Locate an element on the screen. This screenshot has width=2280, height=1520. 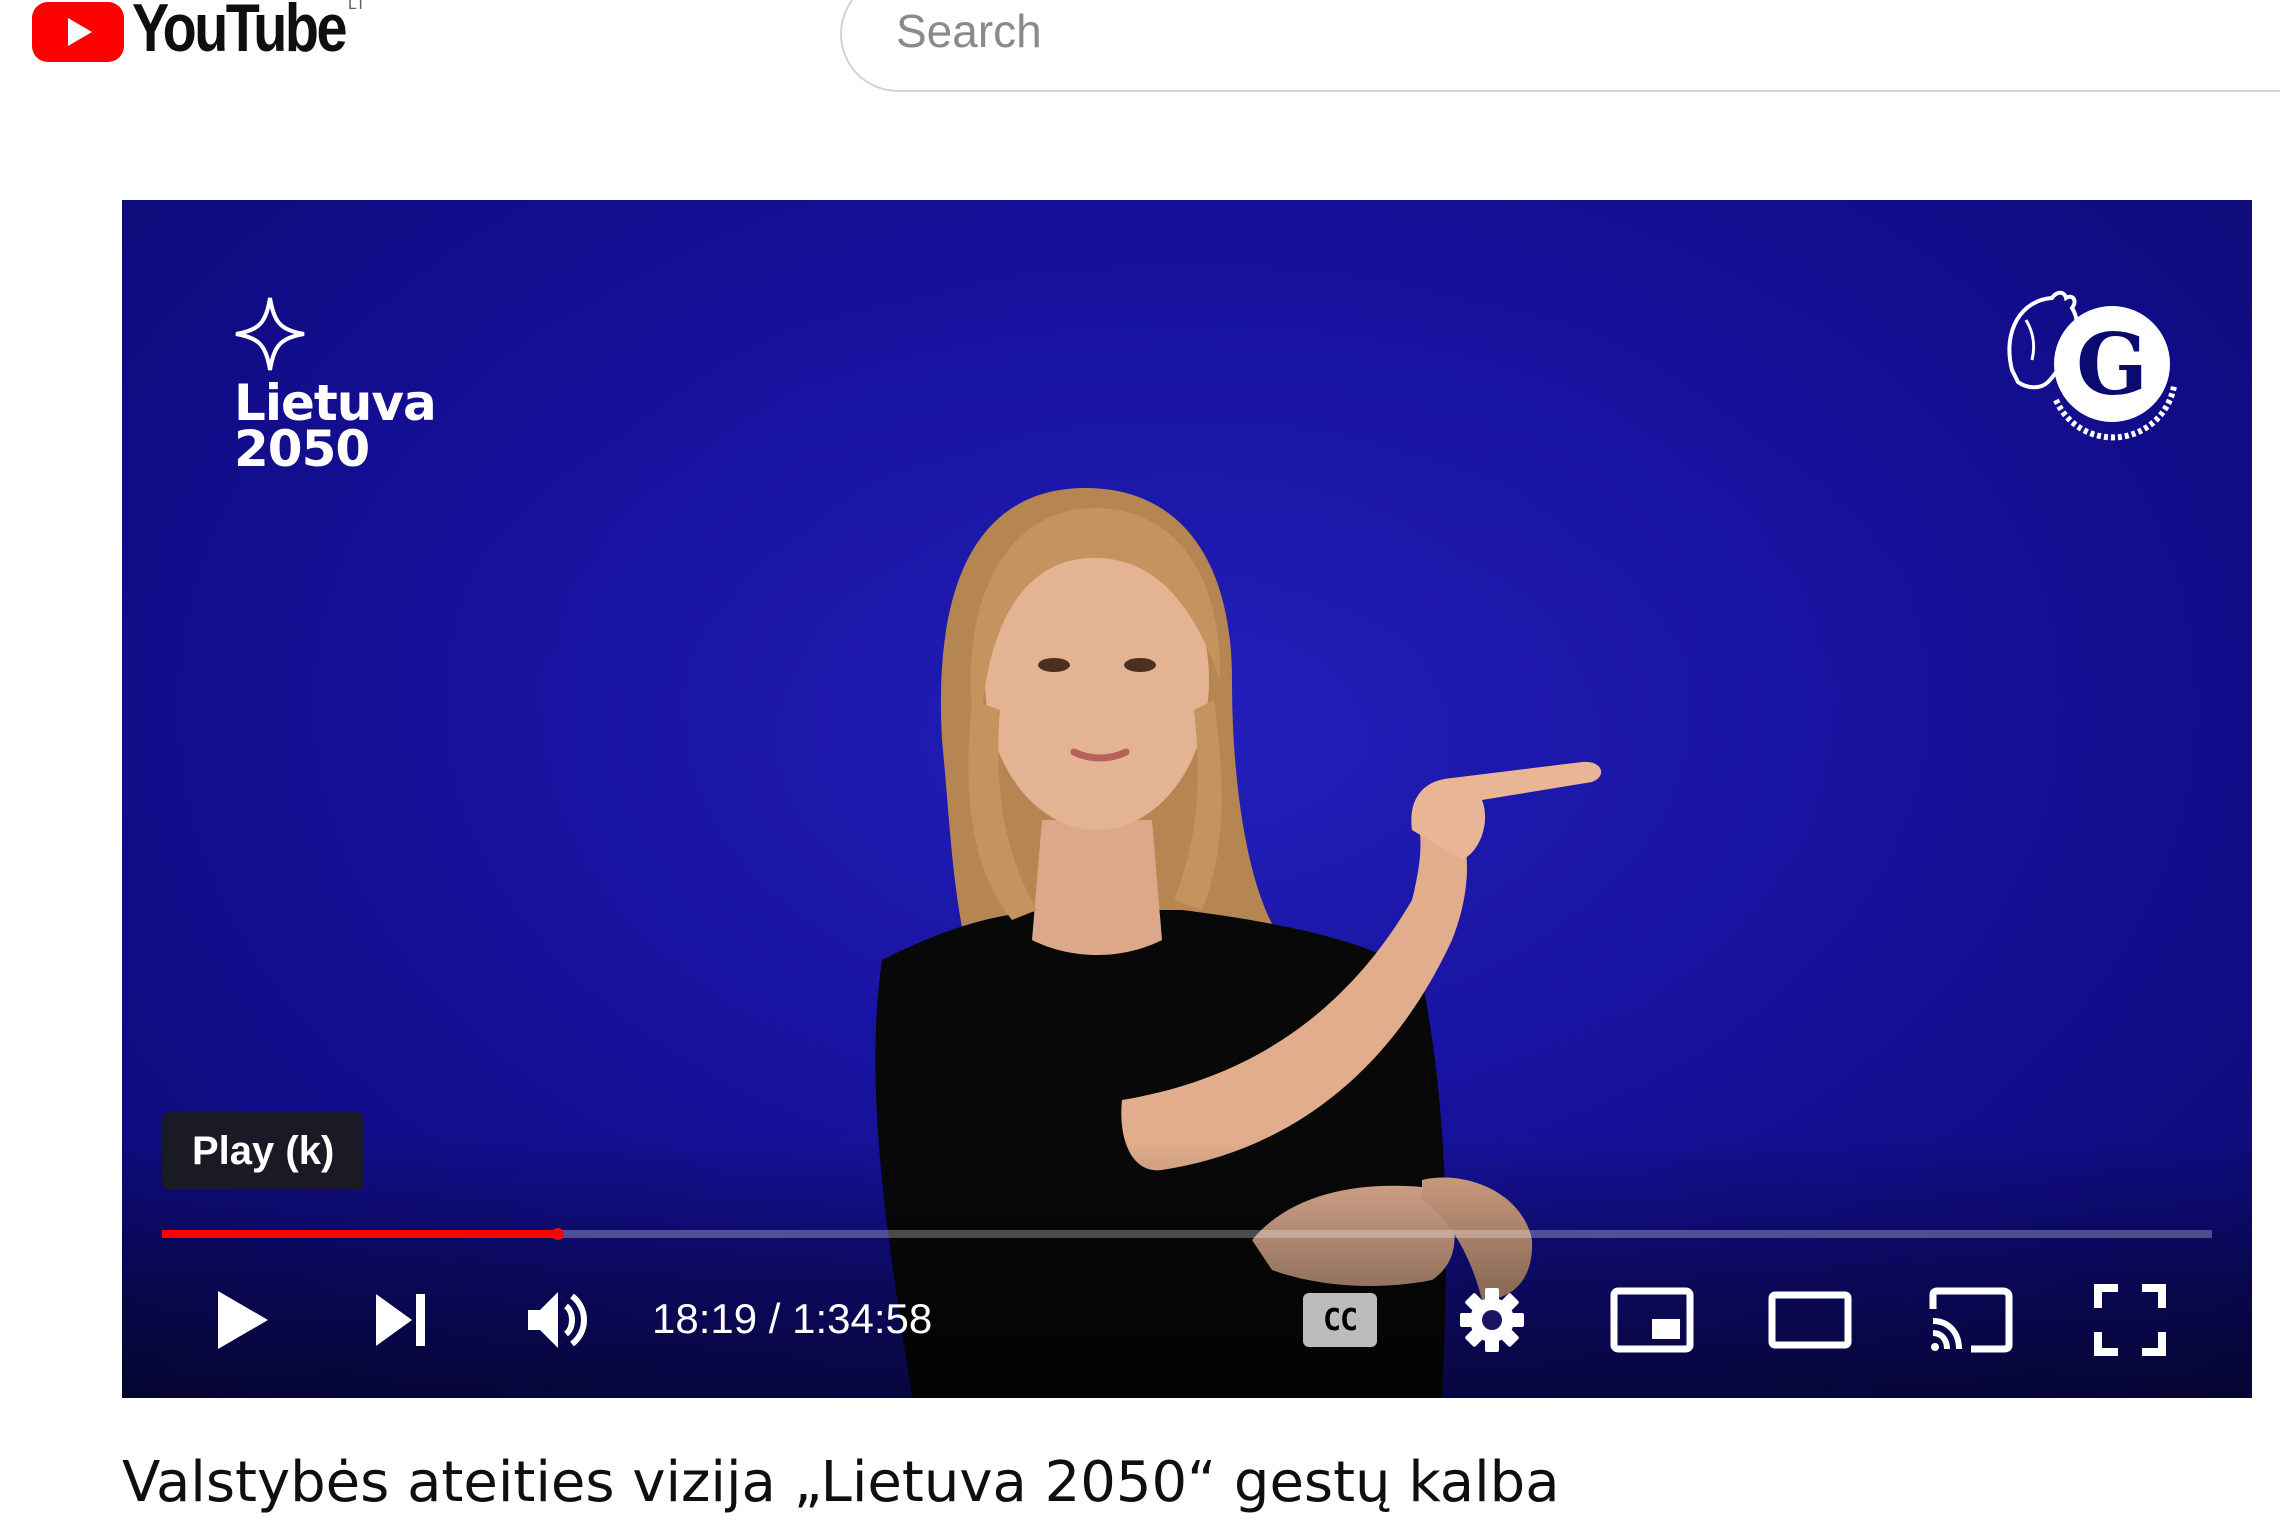
fullscreen-icon is located at coordinates (2130, 1320).